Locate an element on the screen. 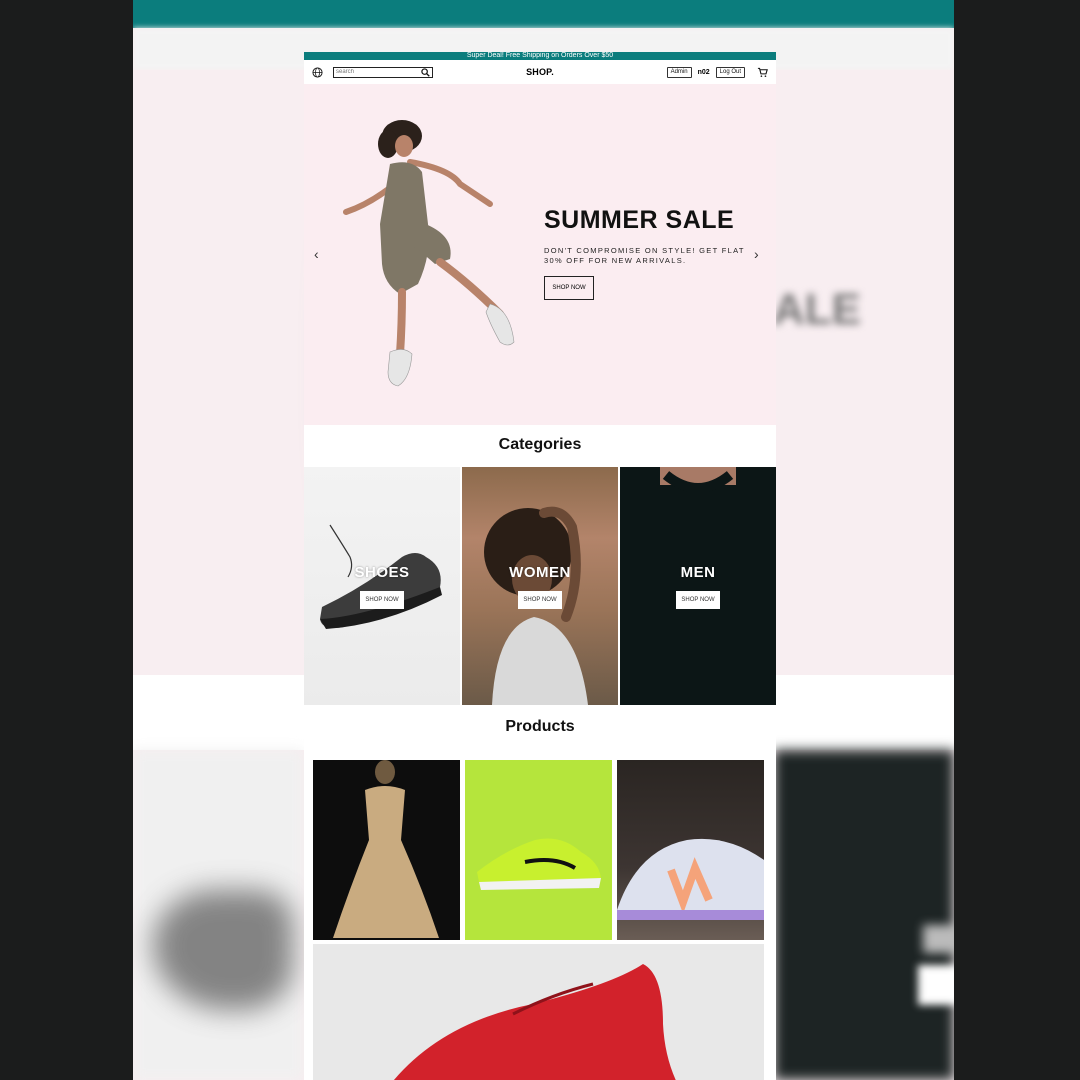  nav-right: Admin n02 Log Out is located at coordinates (717, 72).